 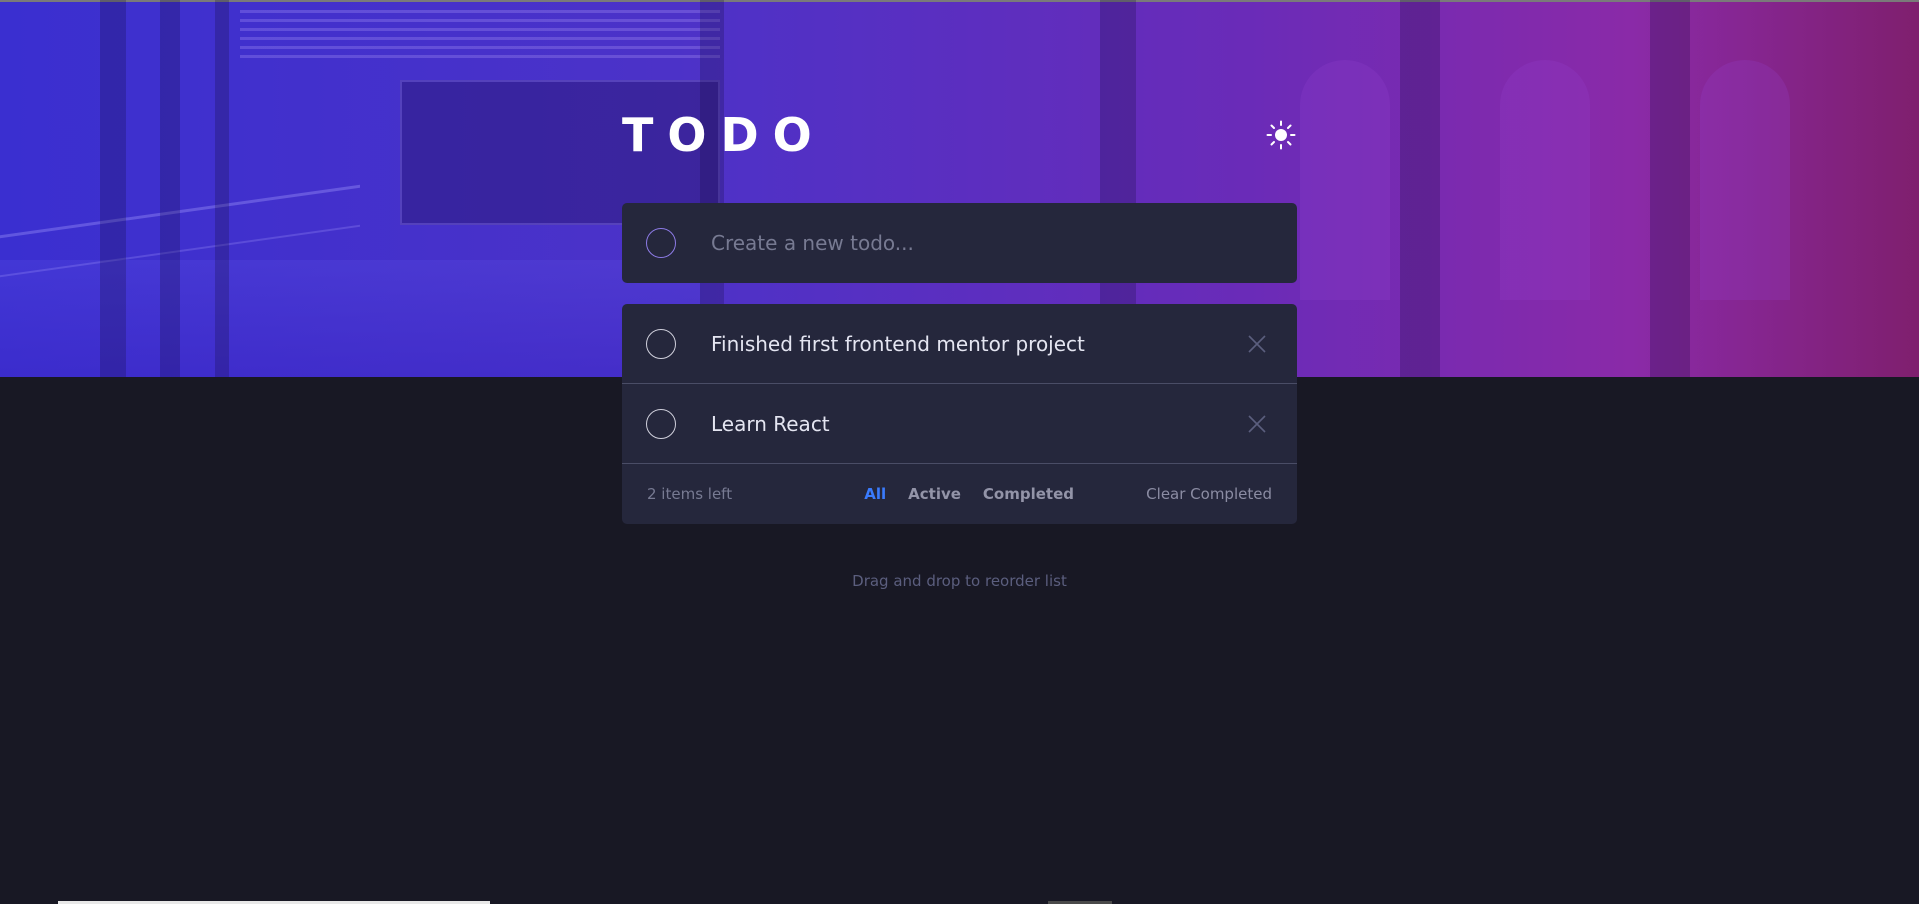 I want to click on filter-active: Active, so click(x=934, y=494).